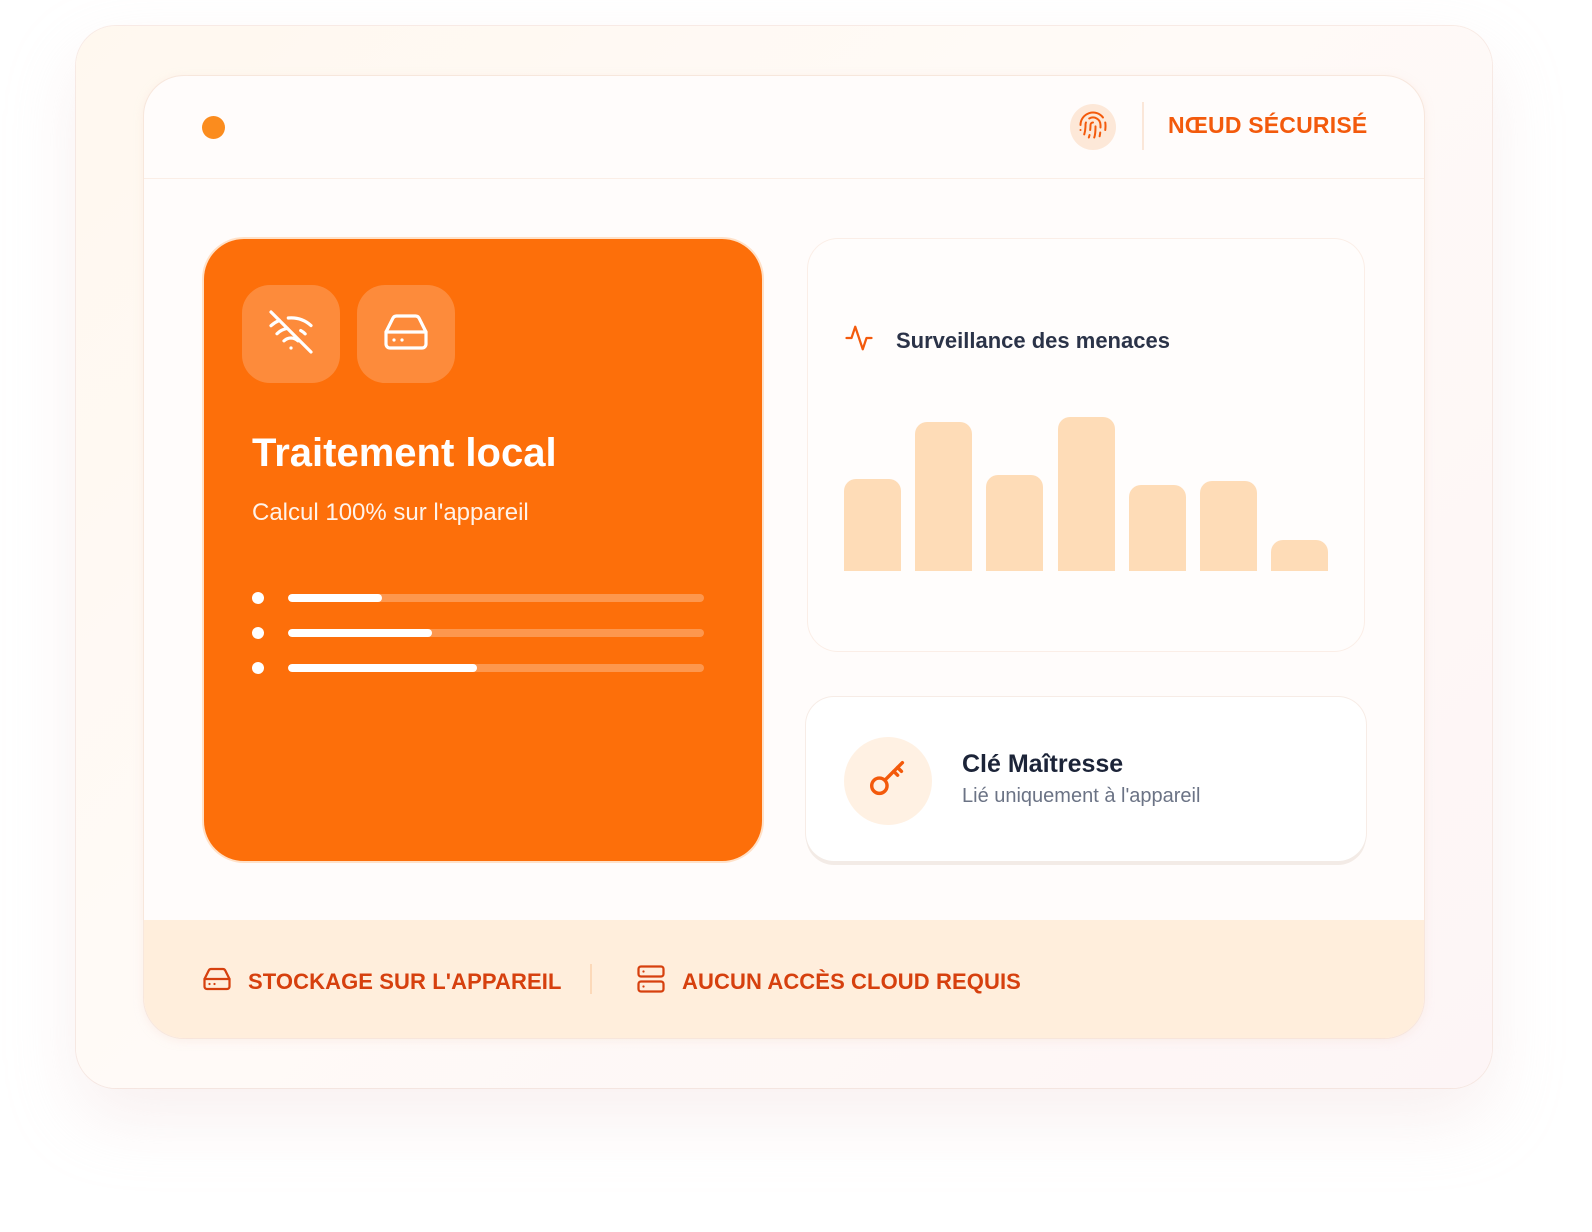 Image resolution: width=1592 pixels, height=1232 pixels. I want to click on monitor-header: Surveillance des menaces, so click(1007, 340).